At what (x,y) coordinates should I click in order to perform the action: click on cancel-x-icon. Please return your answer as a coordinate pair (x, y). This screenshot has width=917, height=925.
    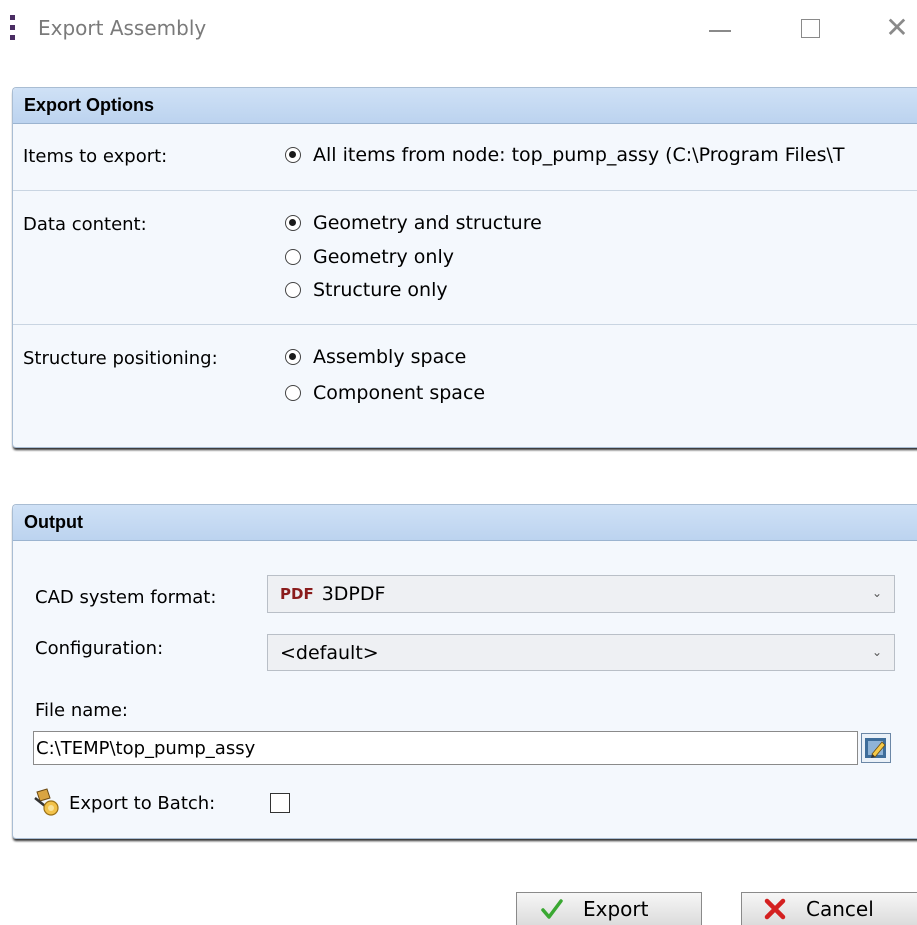
    Looking at the image, I should click on (775, 909).